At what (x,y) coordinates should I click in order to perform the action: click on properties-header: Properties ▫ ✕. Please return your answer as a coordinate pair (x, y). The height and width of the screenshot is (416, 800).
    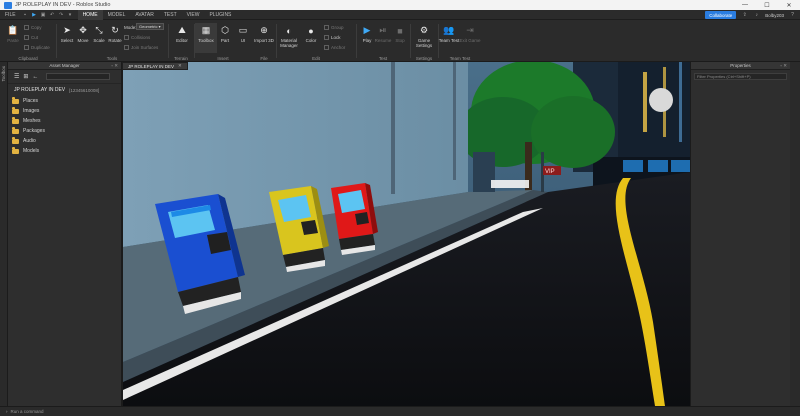
    Looking at the image, I should click on (740, 66).